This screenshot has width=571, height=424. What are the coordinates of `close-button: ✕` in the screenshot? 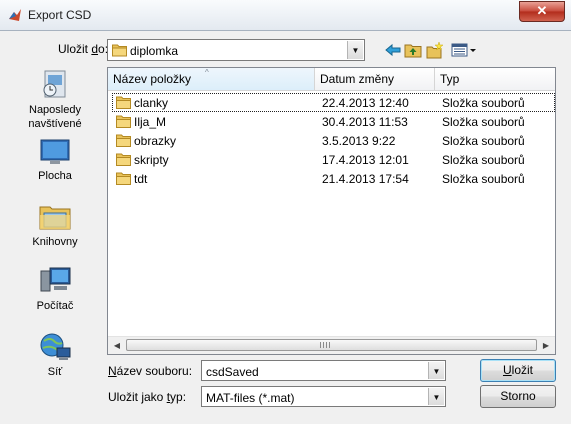 It's located at (542, 11).